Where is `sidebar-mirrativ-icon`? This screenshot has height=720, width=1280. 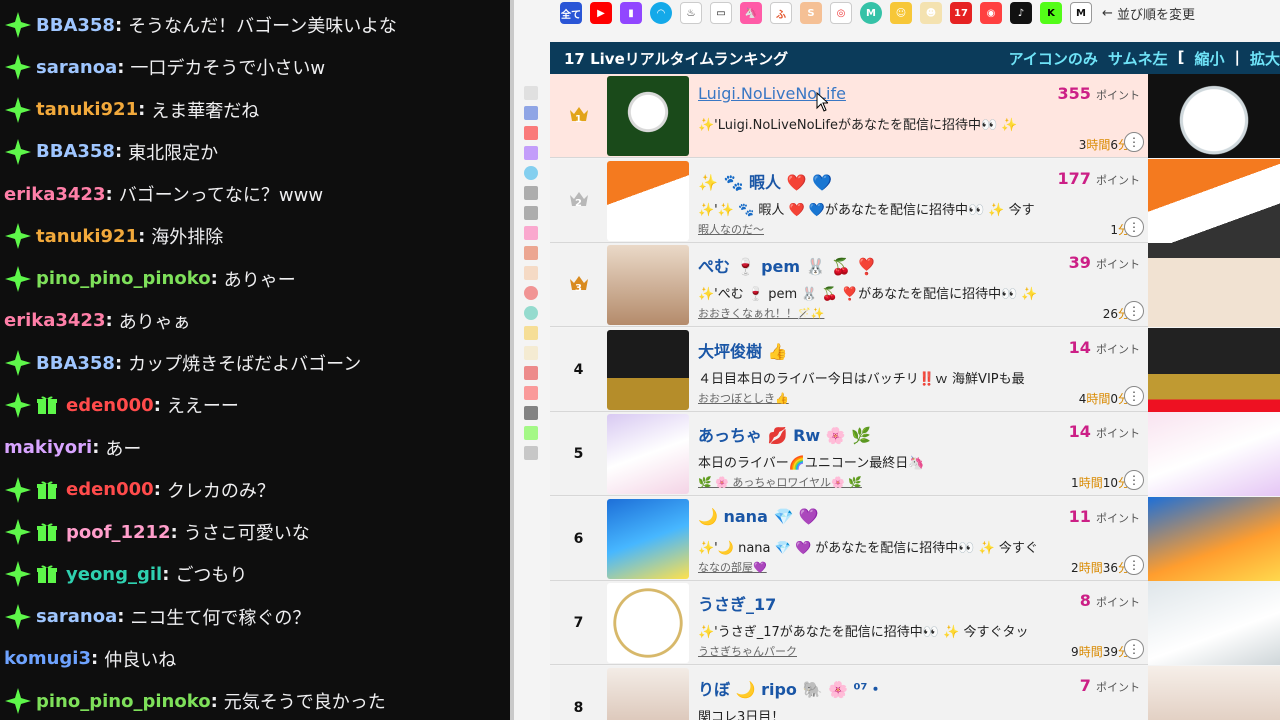 sidebar-mirrativ-icon is located at coordinates (531, 233).